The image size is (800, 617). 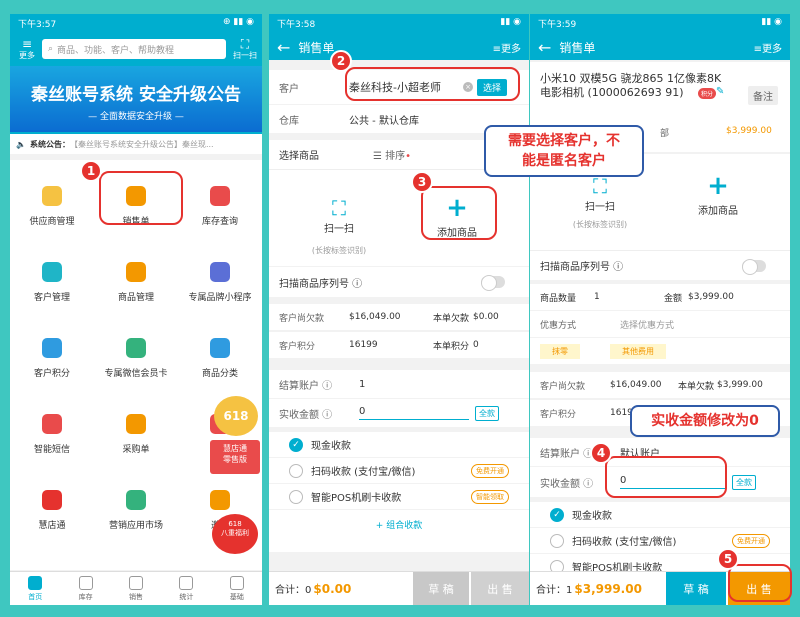 What do you see at coordinates (85, 588) in the screenshot?
I see `tab-item: 库存` at bounding box center [85, 588].